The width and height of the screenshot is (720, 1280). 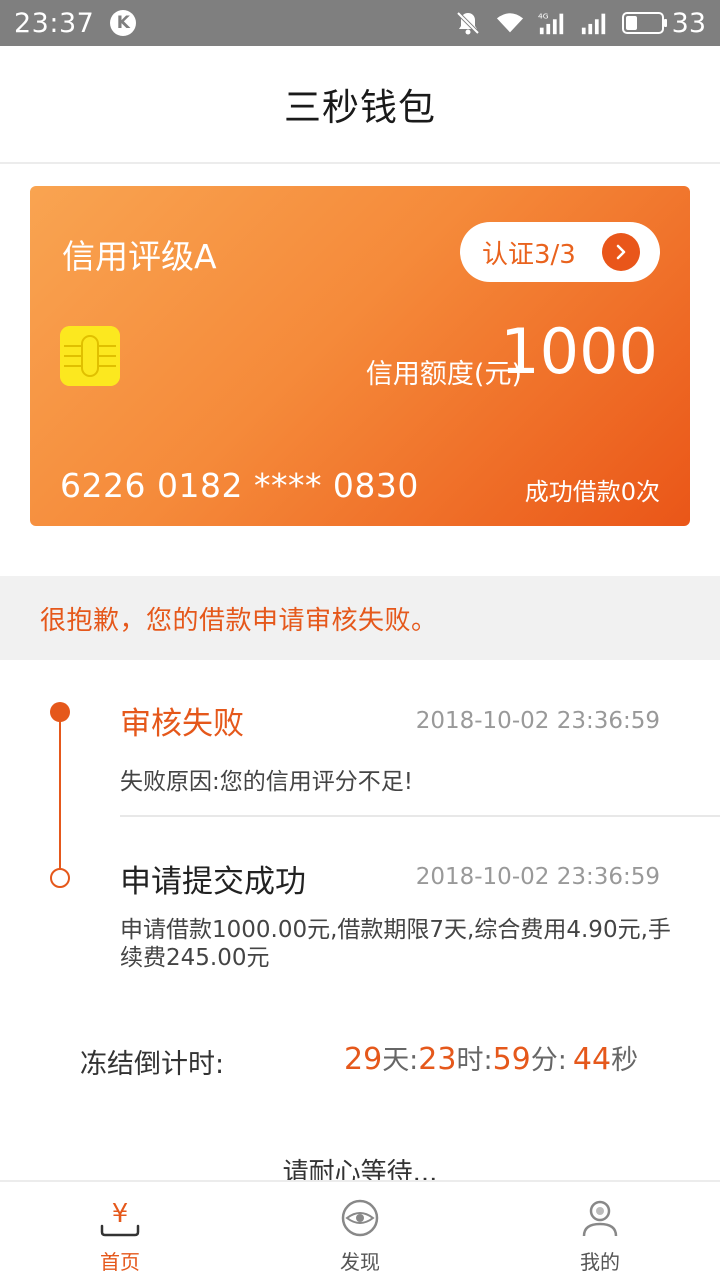 What do you see at coordinates (621, 252) in the screenshot?
I see `chevron-right-icon` at bounding box center [621, 252].